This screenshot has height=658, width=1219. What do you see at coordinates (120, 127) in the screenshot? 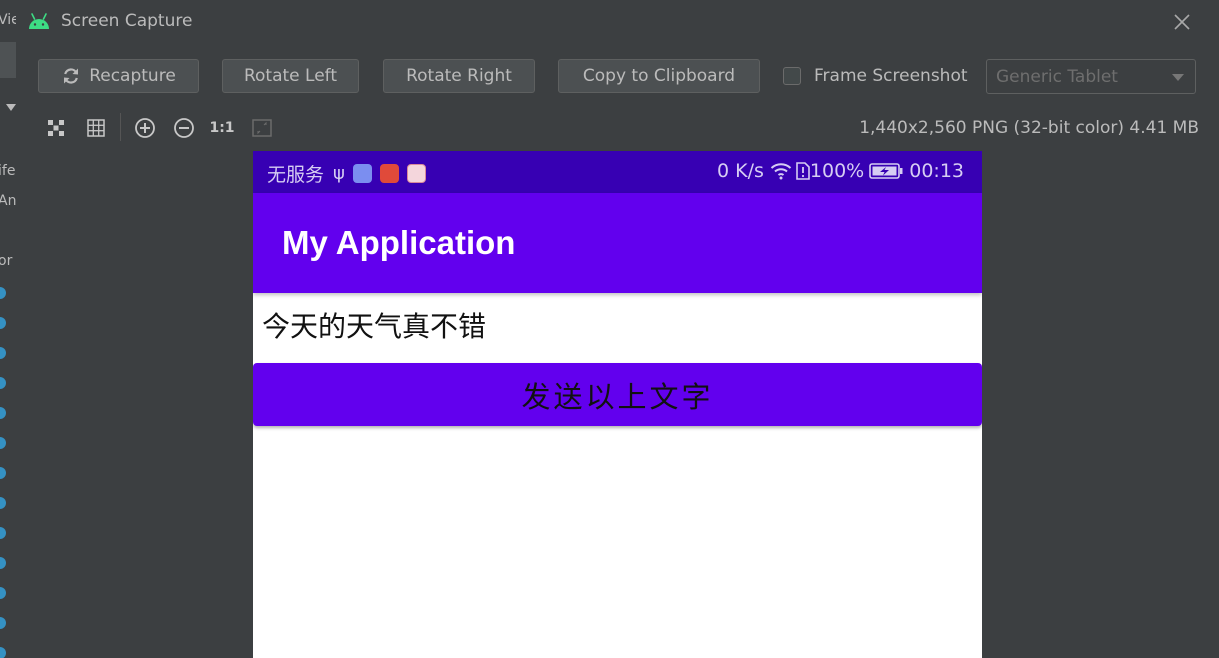
I see `toolbar-divider` at bounding box center [120, 127].